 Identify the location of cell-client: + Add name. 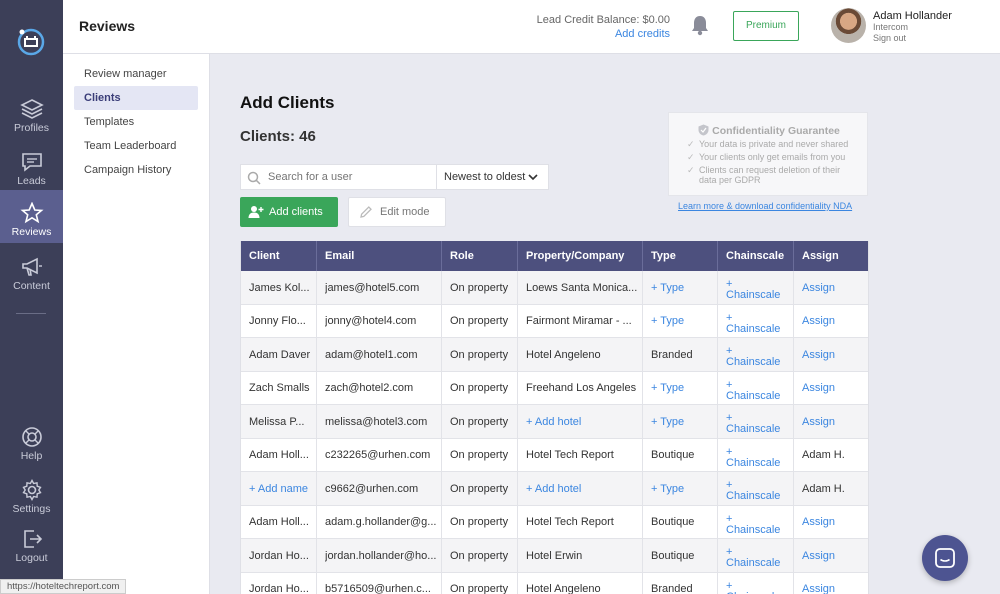
(279, 489).